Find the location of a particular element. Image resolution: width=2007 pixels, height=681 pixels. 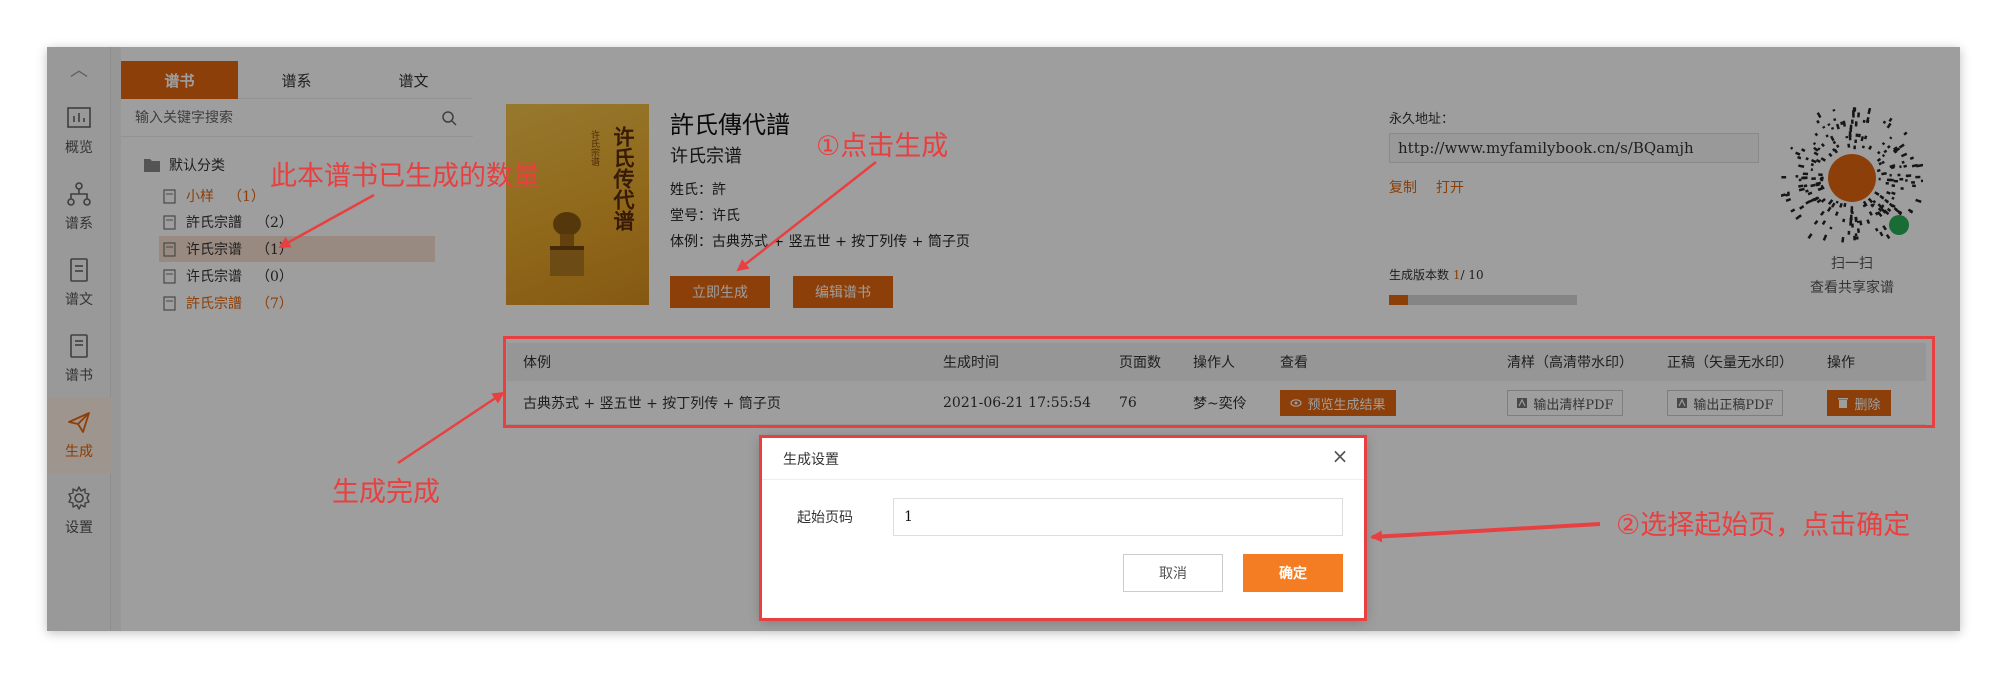

qr-caption-2: 查看共享家谱 is located at coordinates (1852, 288).